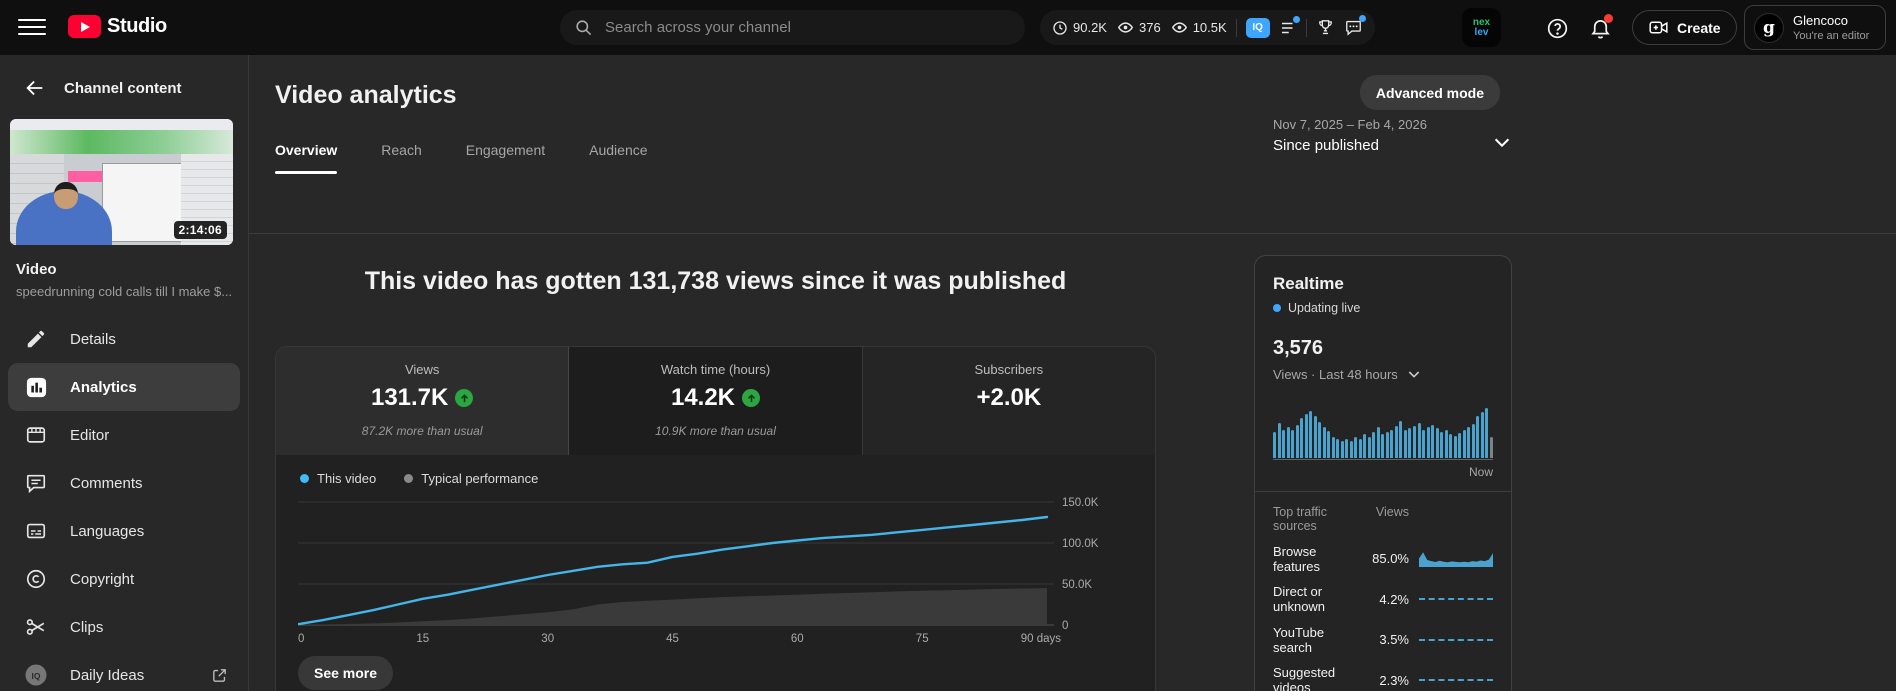 This screenshot has width=1896, height=691. Describe the element at coordinates (1658, 27) in the screenshot. I see `create-camera-icon` at that location.